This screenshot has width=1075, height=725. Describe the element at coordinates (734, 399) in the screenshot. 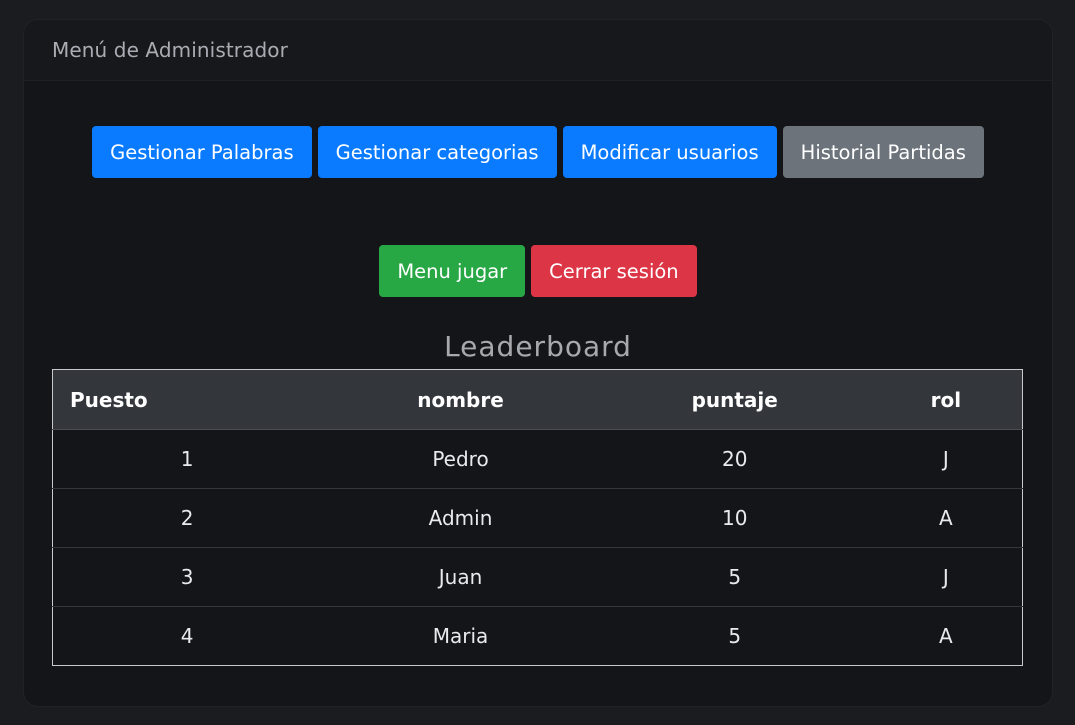

I see `column-header-puntaje: puntaje` at that location.